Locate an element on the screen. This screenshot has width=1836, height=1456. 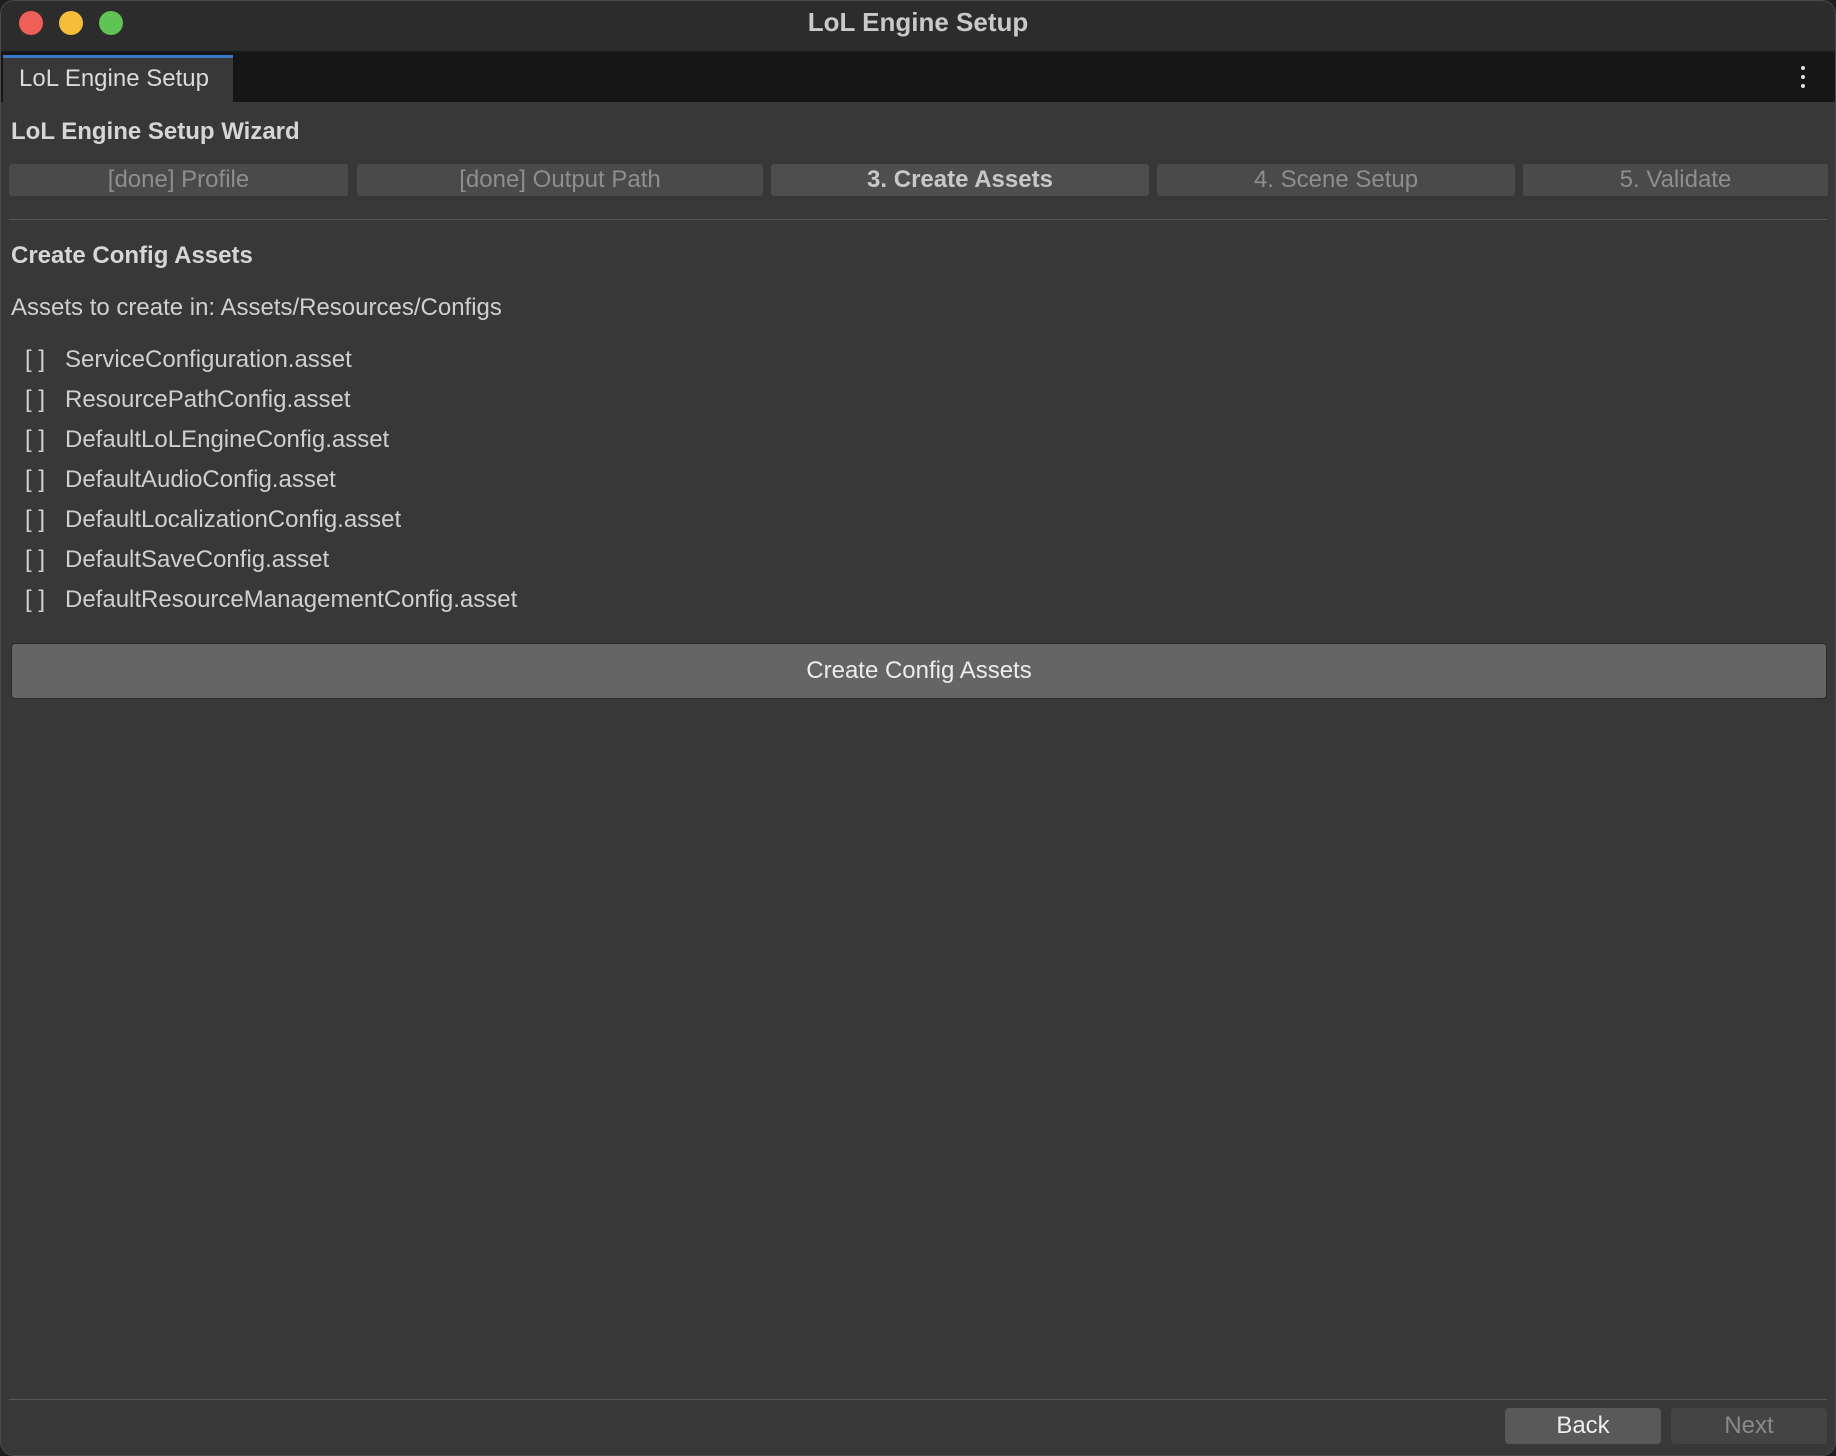
next-button: Next is located at coordinates (1749, 1426).